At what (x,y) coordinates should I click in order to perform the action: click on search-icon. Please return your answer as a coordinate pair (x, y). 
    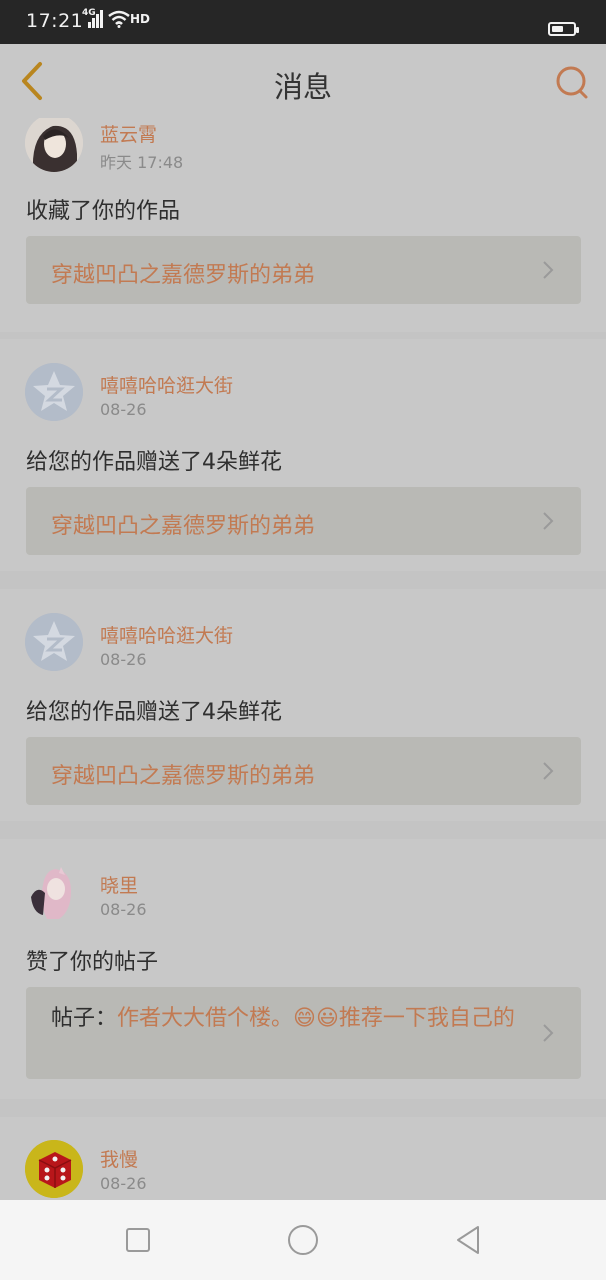
    Looking at the image, I should click on (572, 82).